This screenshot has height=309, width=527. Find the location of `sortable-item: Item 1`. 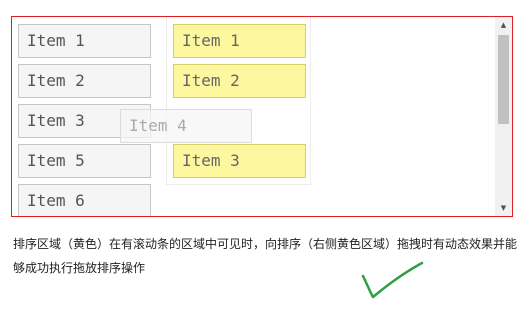

sortable-item: Item 1 is located at coordinates (239, 41).